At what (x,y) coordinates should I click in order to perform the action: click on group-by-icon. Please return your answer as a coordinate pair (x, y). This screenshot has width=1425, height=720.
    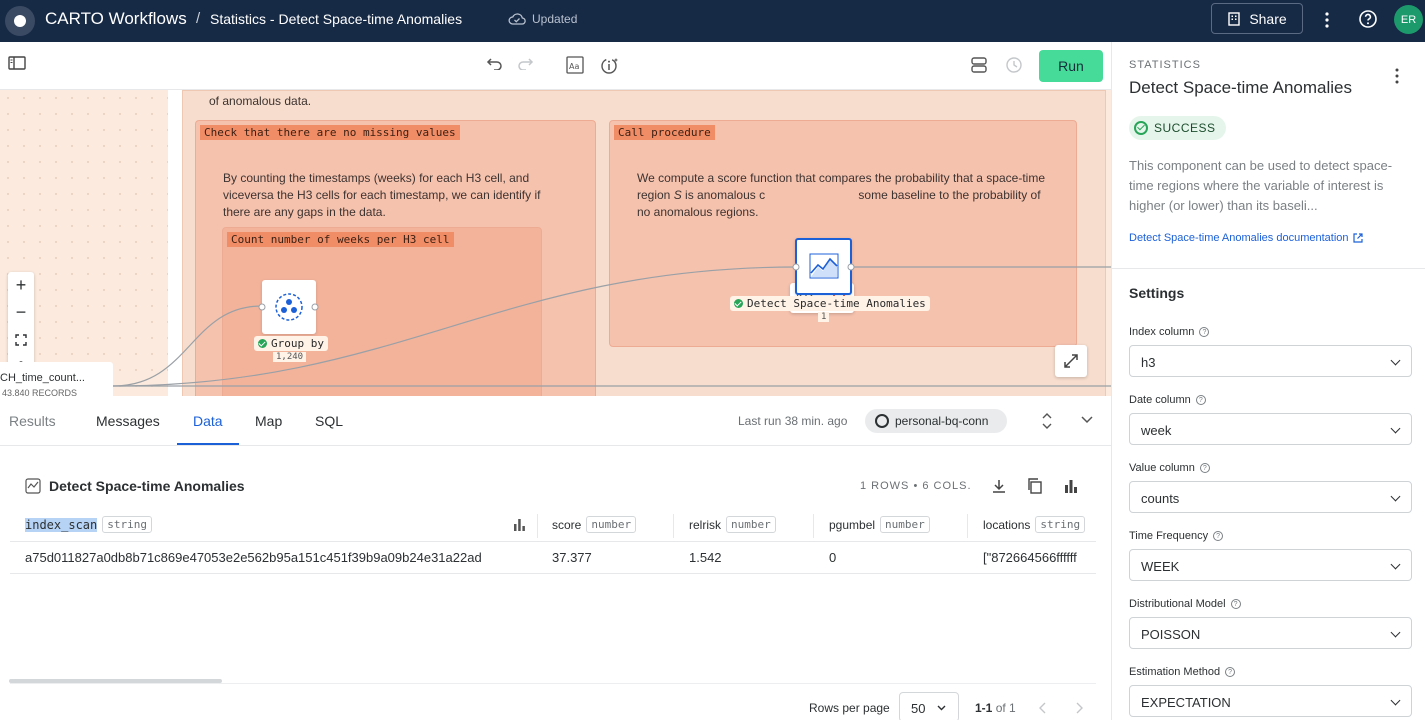
    Looking at the image, I should click on (289, 307).